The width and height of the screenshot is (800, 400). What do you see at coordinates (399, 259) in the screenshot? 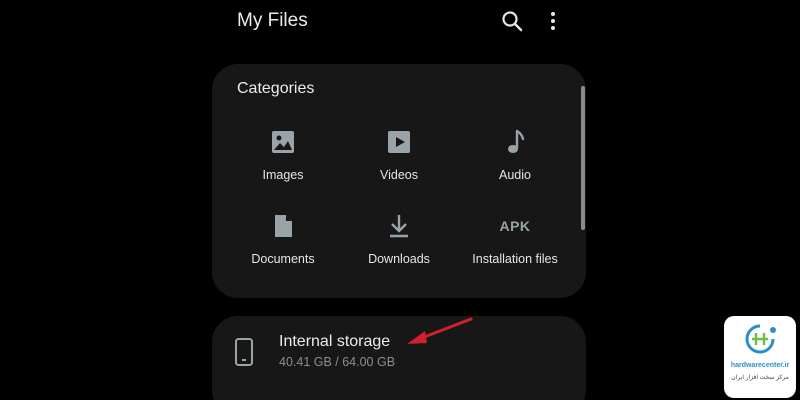
I see `category-label: Downloads` at bounding box center [399, 259].